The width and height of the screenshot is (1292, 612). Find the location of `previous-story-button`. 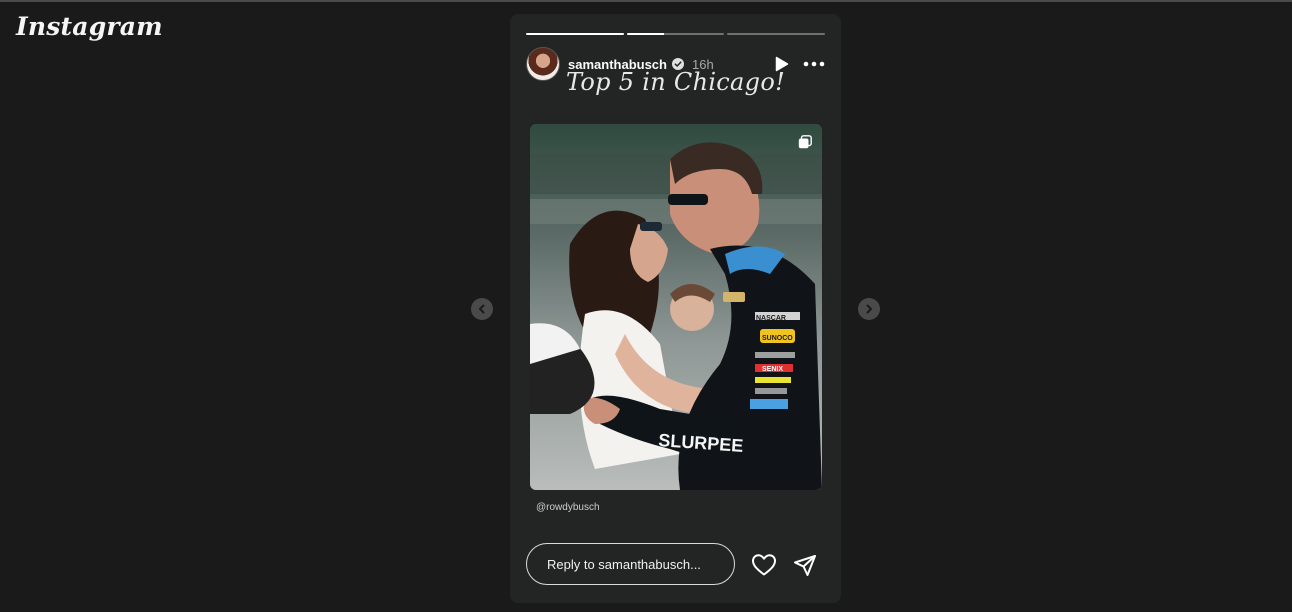

previous-story-button is located at coordinates (482, 309).